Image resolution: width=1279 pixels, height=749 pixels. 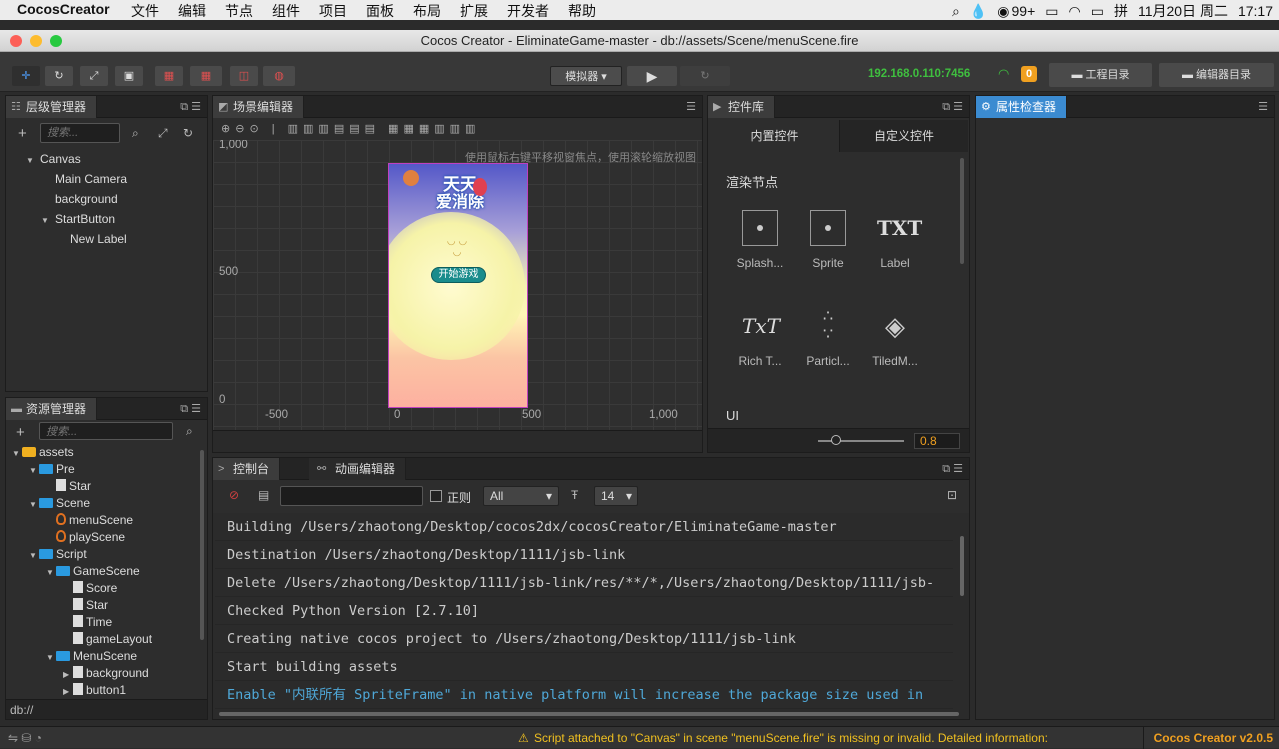 What do you see at coordinates (52, 107) in the screenshot?
I see `hierarchy-tab: ☷ 层级管理器` at bounding box center [52, 107].